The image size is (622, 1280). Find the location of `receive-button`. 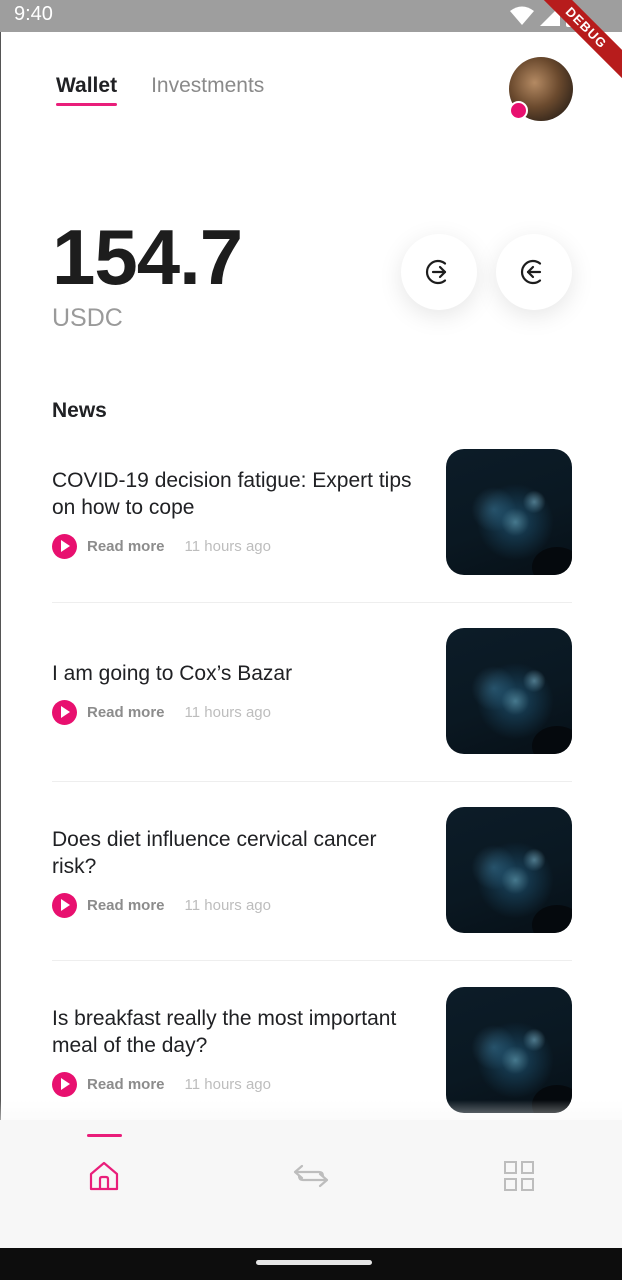

receive-button is located at coordinates (534, 272).